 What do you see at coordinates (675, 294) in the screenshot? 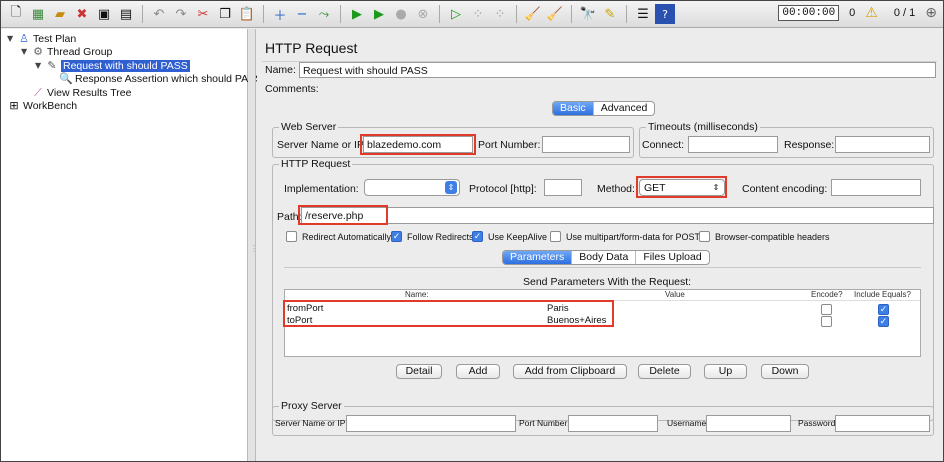
I see `column-value: Value` at bounding box center [675, 294].